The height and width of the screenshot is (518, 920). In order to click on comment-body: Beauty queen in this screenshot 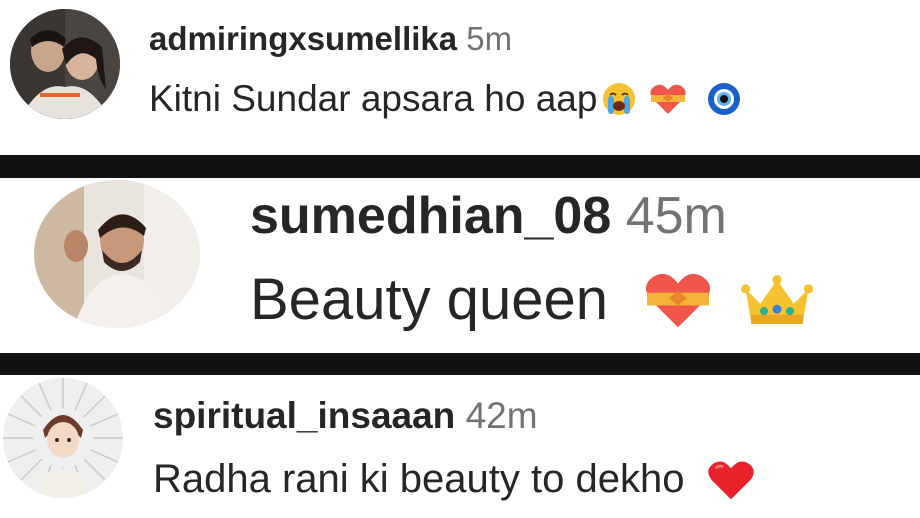, I will do `click(532, 299)`.